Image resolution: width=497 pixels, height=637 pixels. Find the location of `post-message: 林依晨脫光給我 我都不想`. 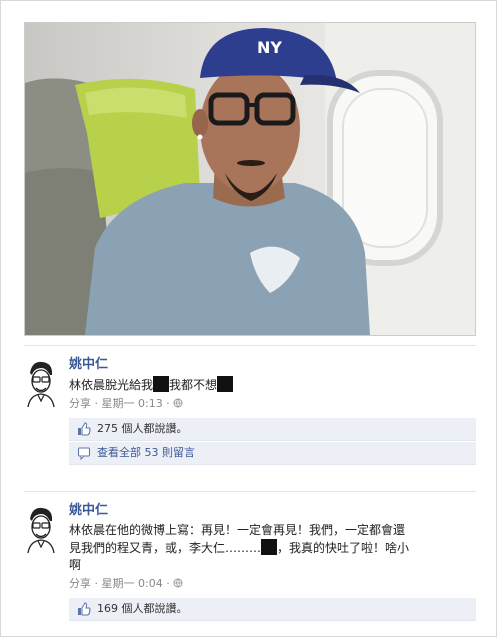

post-message: 林依晨脫光給我 我都不想 is located at coordinates (272, 385).